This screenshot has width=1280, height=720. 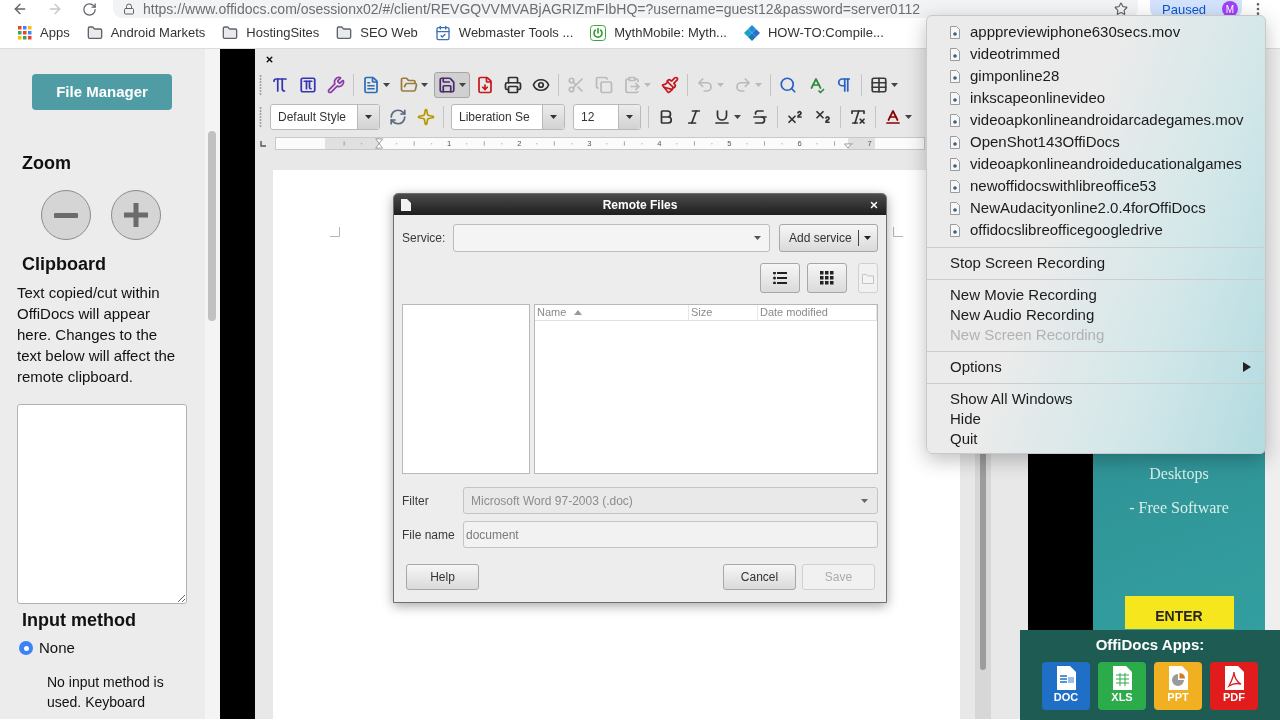 What do you see at coordinates (759, 577) in the screenshot?
I see `cancel-button: Cancel` at bounding box center [759, 577].